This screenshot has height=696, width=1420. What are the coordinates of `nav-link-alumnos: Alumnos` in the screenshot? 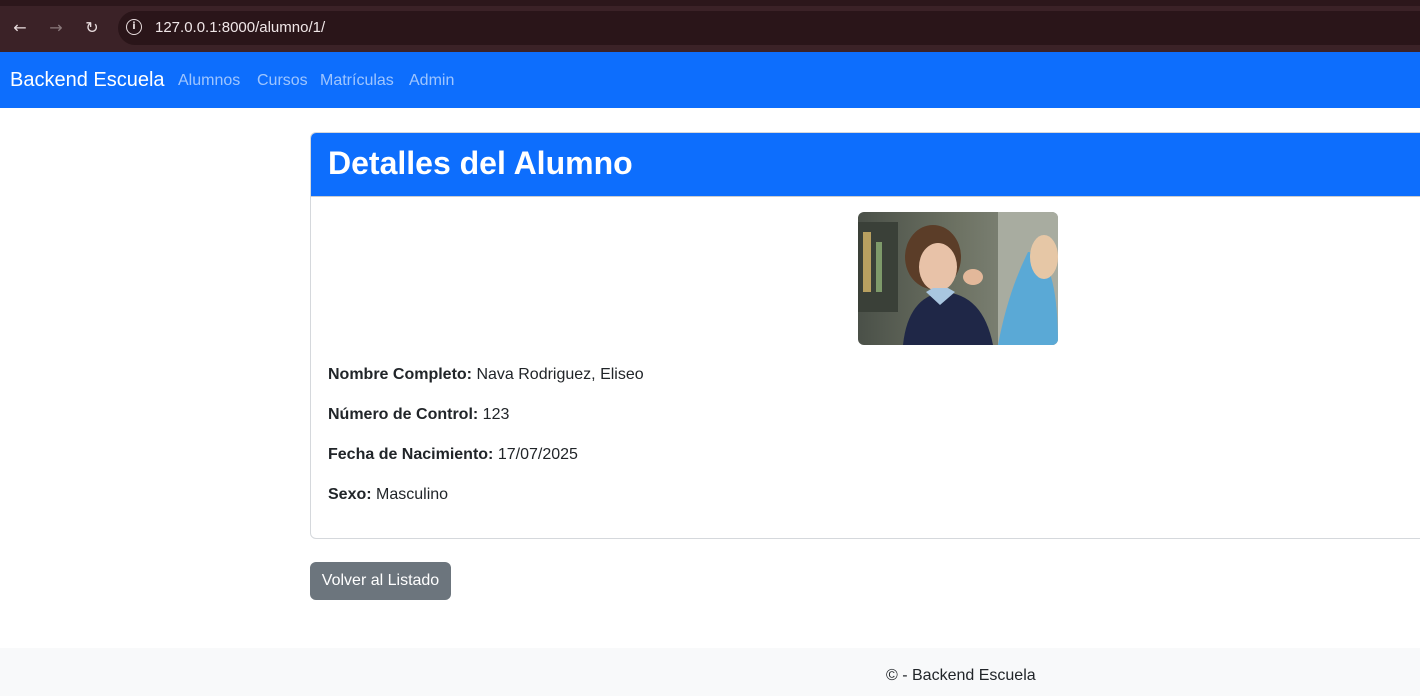 It's located at (209, 81).